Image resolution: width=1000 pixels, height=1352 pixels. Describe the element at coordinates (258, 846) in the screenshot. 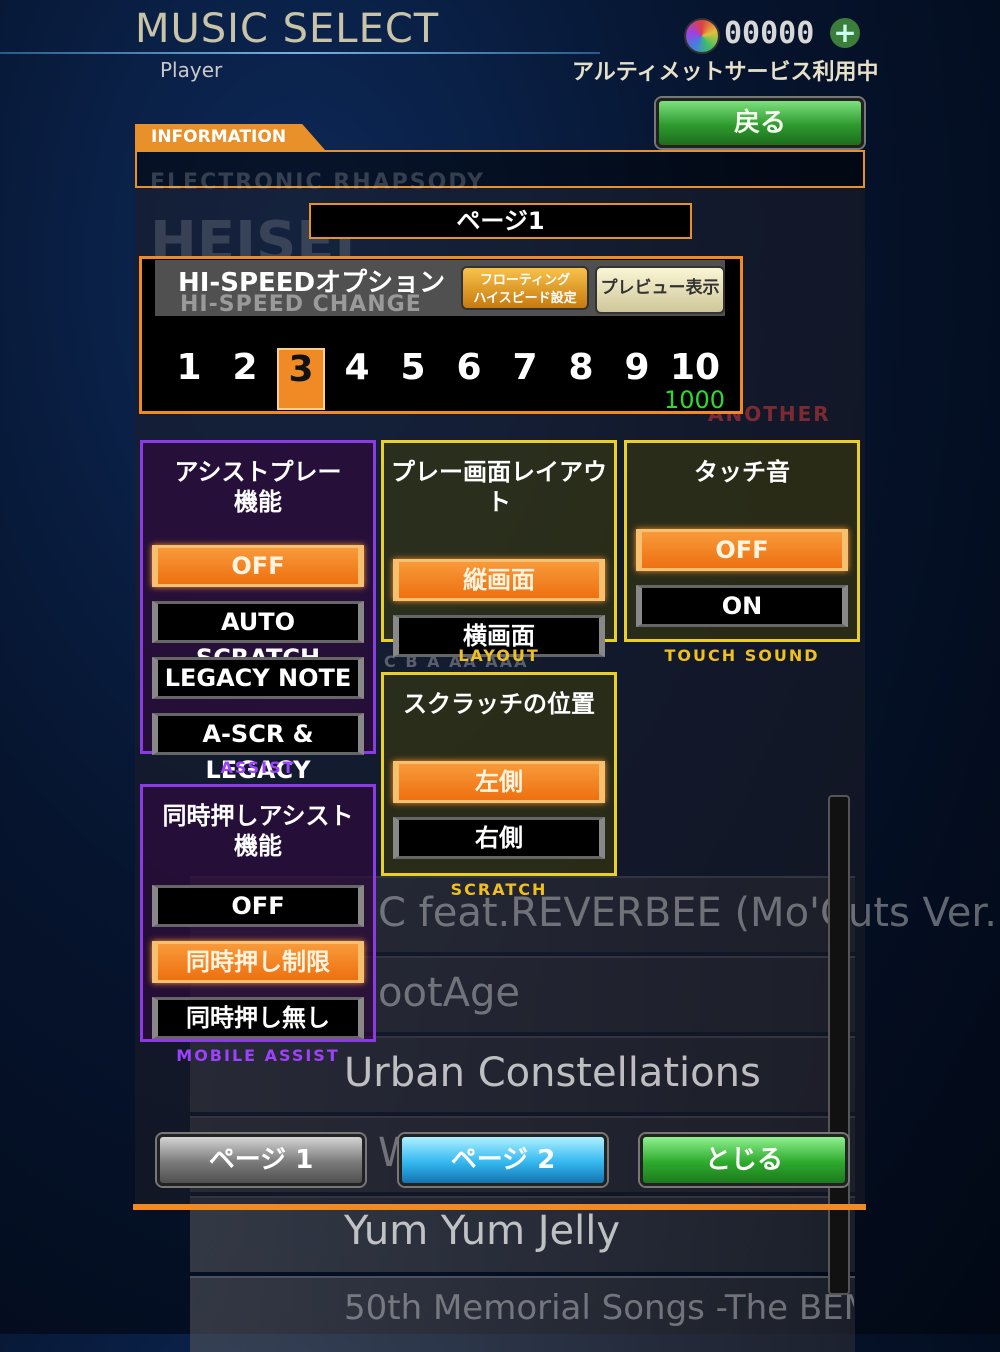

I see `mobile-assist-title-line2: 機能` at that location.